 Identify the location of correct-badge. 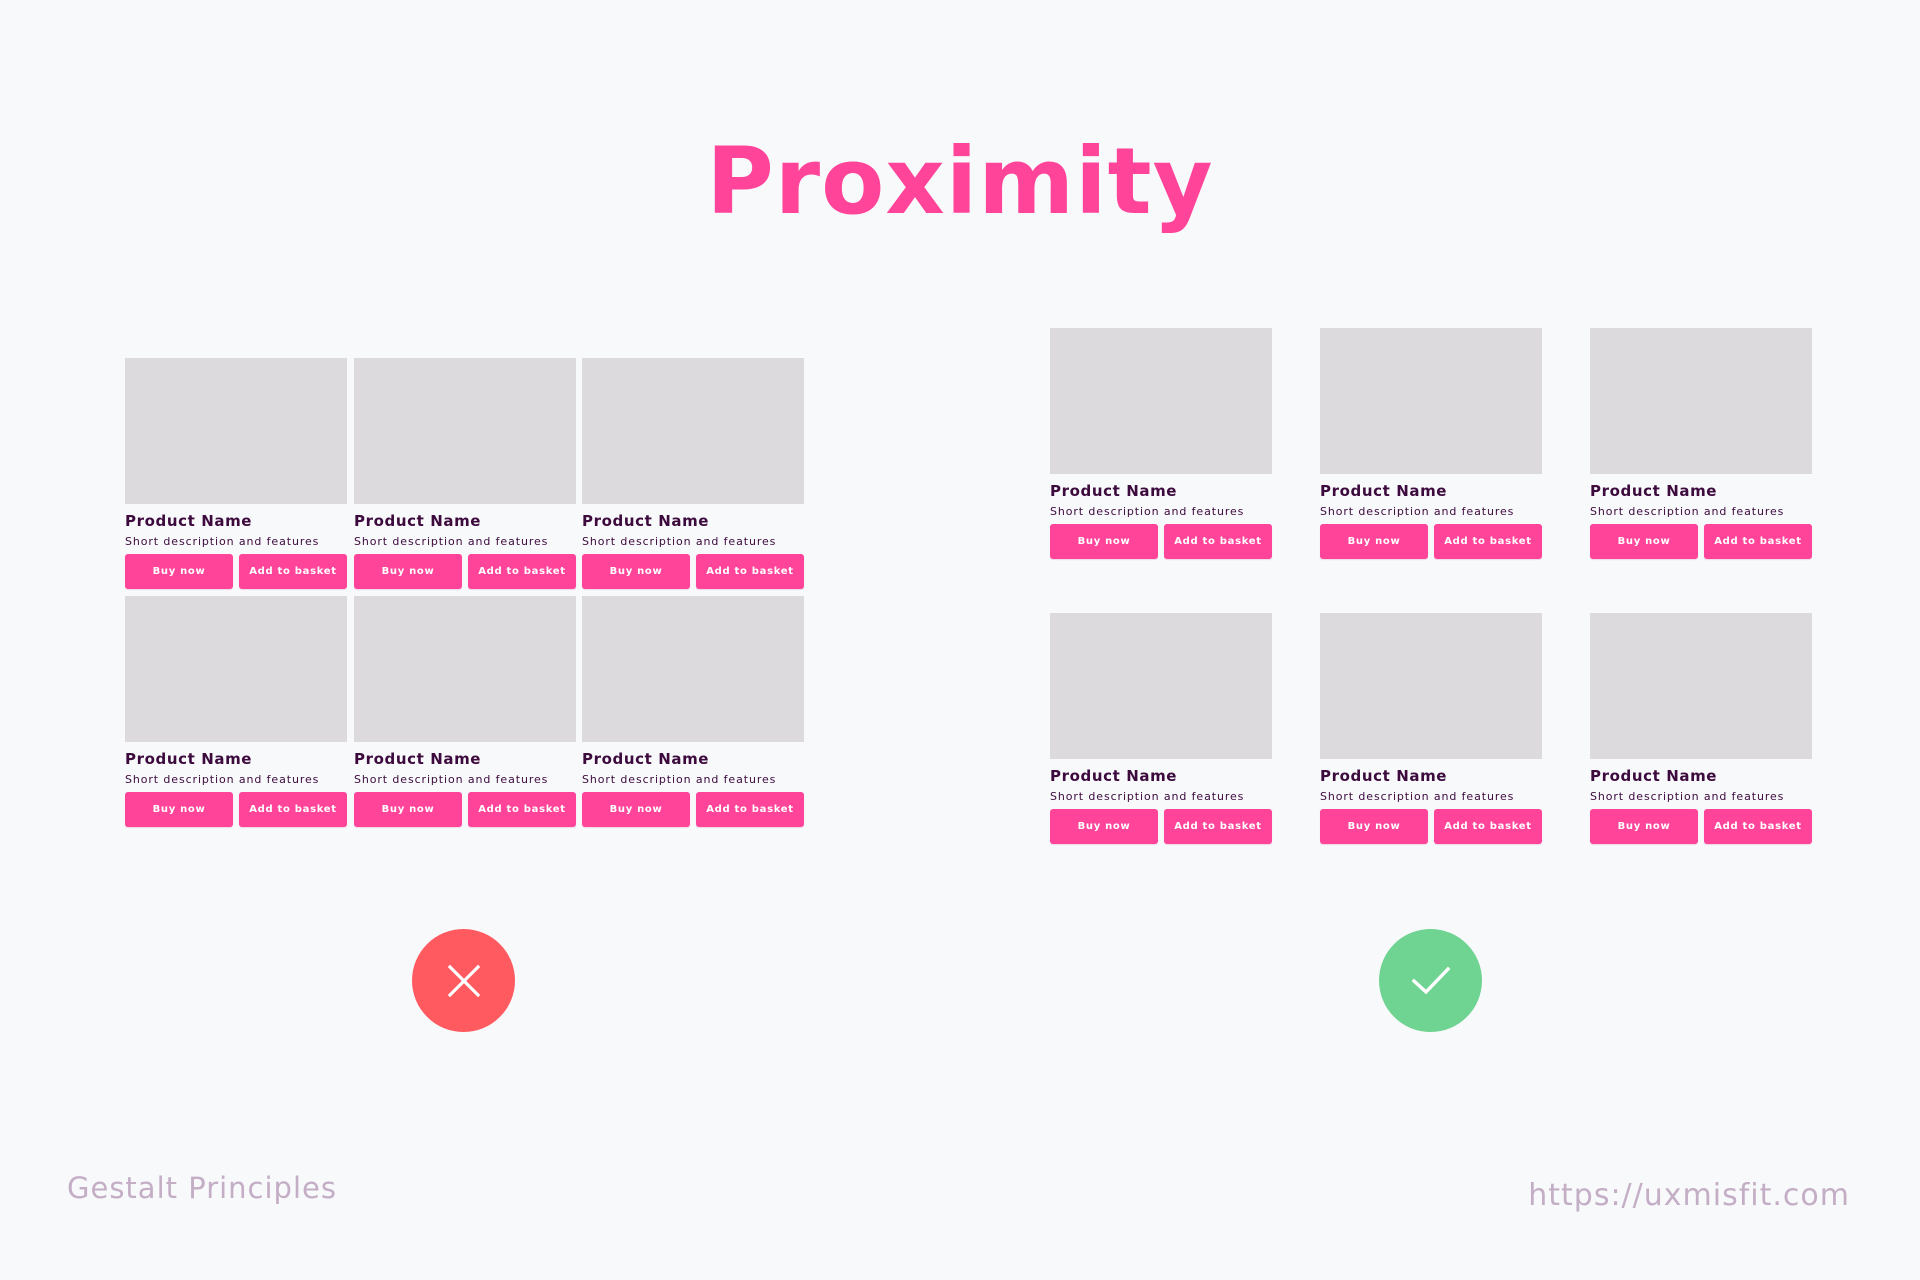
(1430, 980).